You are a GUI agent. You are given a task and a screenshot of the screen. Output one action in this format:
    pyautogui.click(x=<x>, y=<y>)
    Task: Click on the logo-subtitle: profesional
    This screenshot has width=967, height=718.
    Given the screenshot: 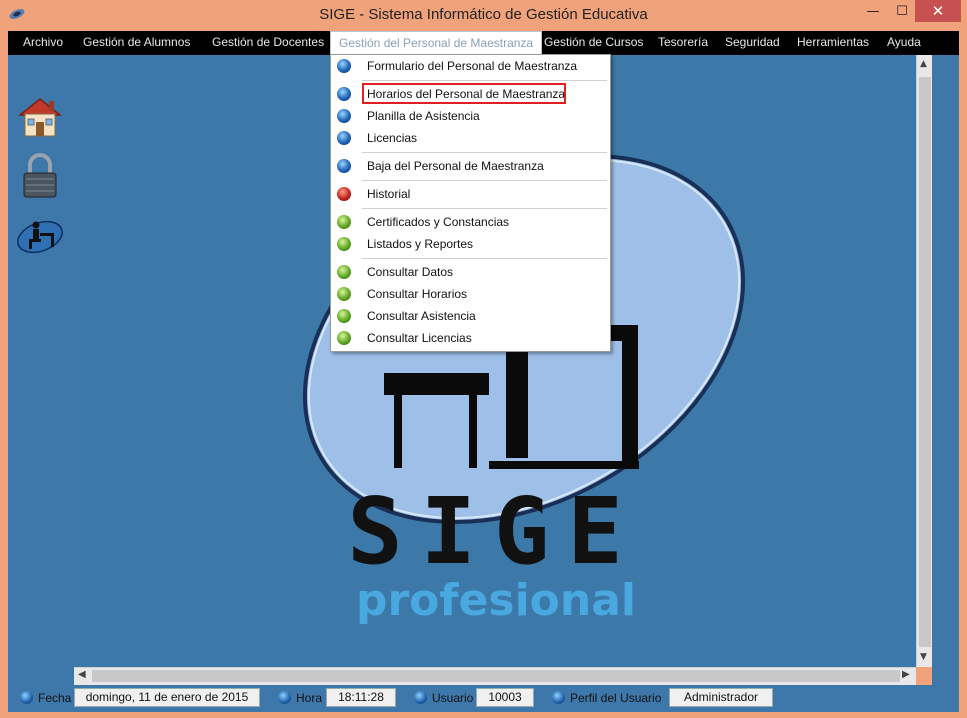 What is the action you would take?
    pyautogui.click(x=496, y=600)
    